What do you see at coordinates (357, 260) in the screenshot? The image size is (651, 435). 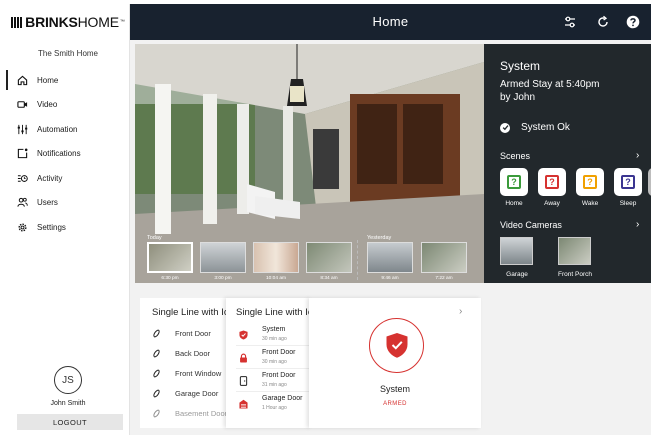 I see `day-separator` at bounding box center [357, 260].